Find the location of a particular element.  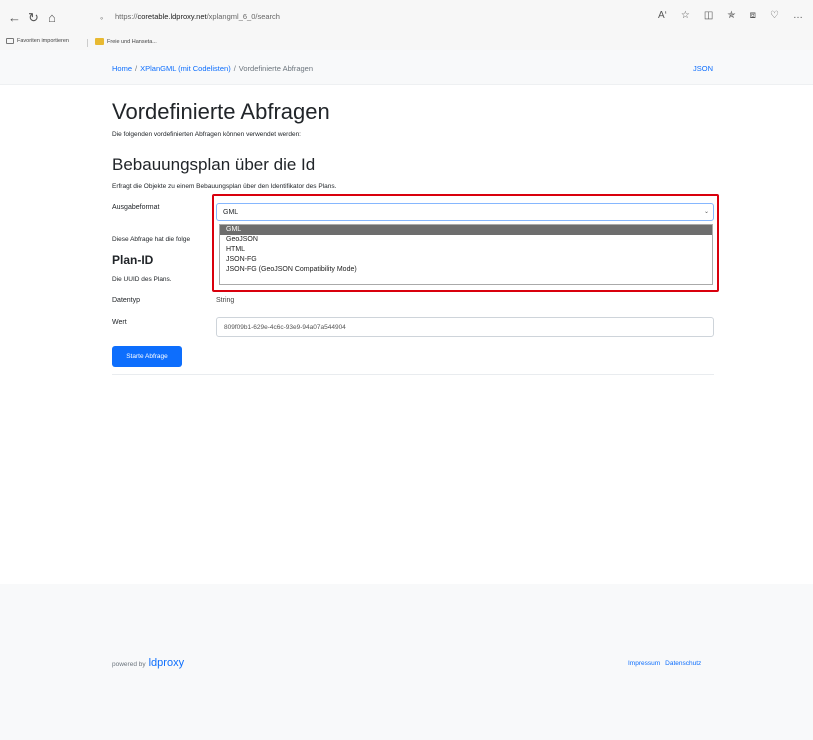

param-description: Die UUID des Plans. is located at coordinates (142, 279).